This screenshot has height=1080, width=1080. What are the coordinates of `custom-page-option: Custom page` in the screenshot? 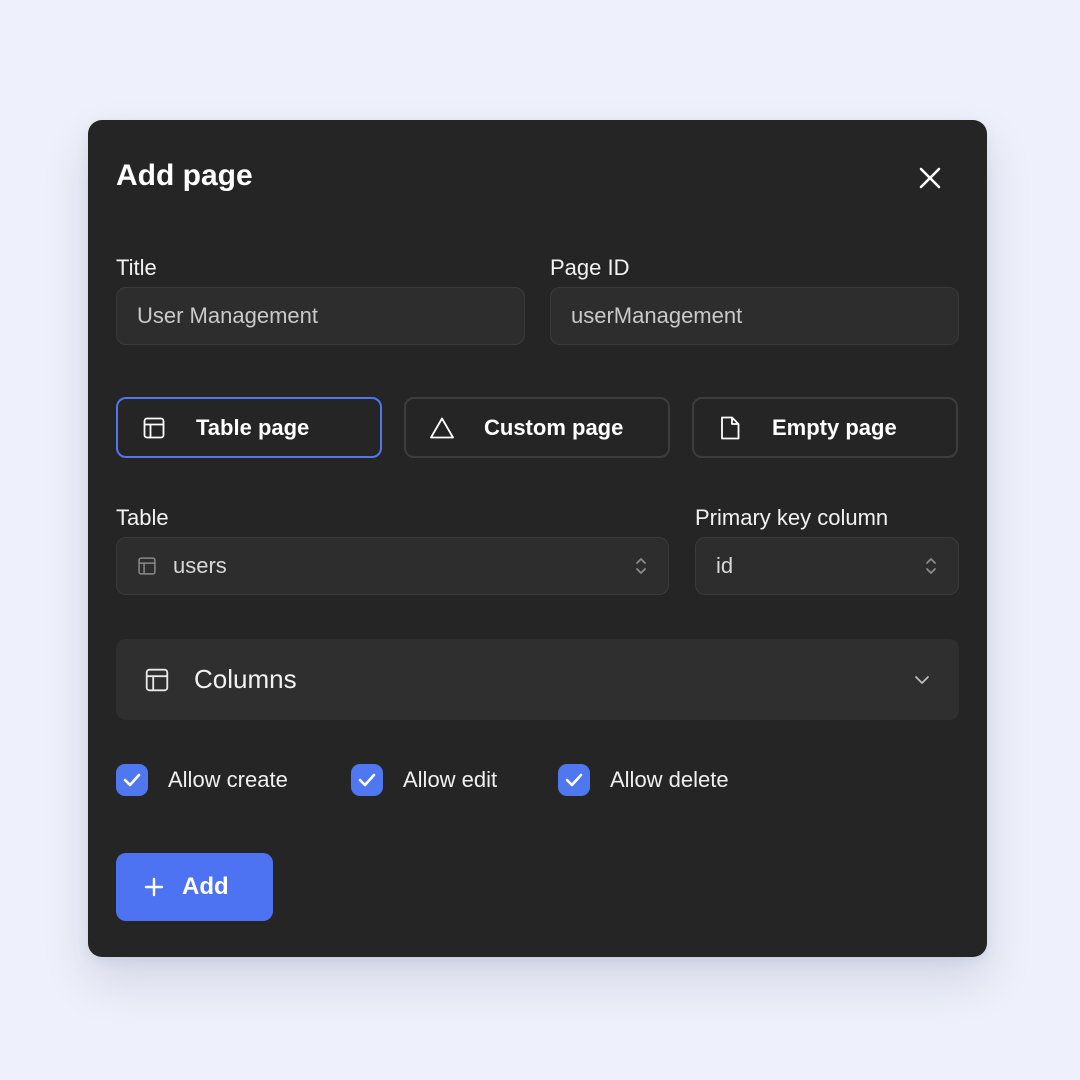 It's located at (537, 427).